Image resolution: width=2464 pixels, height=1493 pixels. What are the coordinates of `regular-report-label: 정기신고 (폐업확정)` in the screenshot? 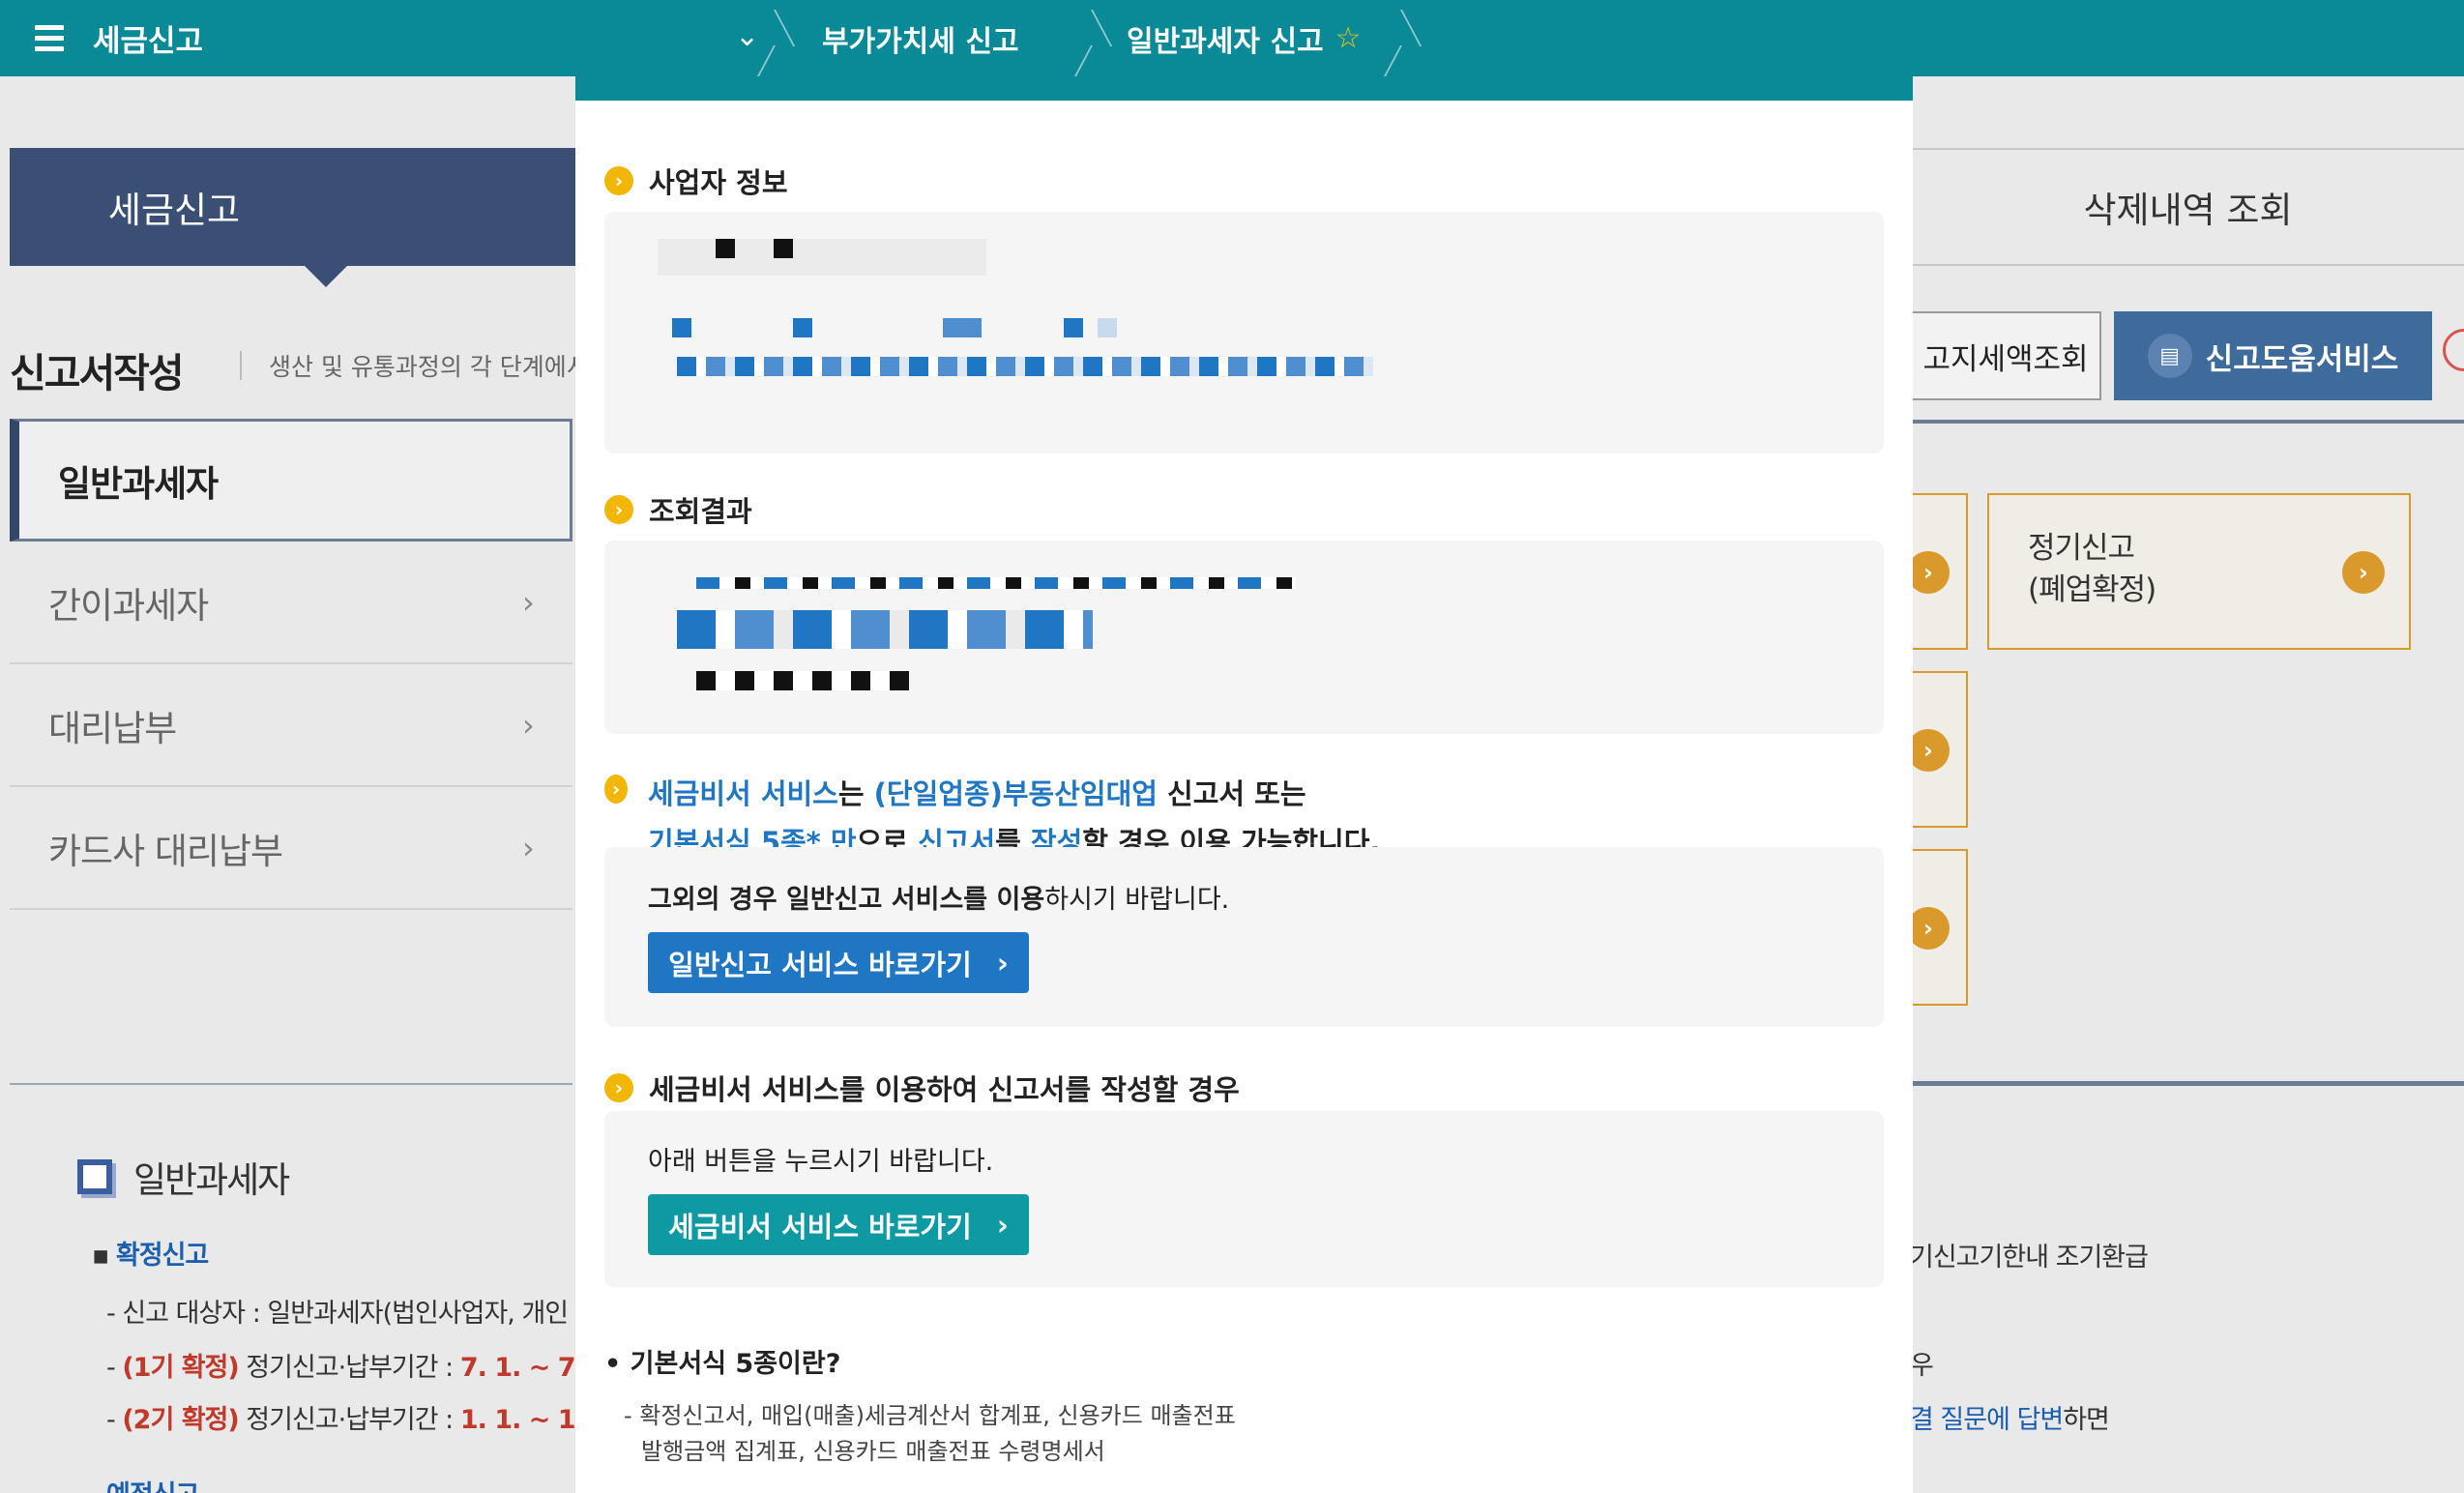 It's located at (2092, 569).